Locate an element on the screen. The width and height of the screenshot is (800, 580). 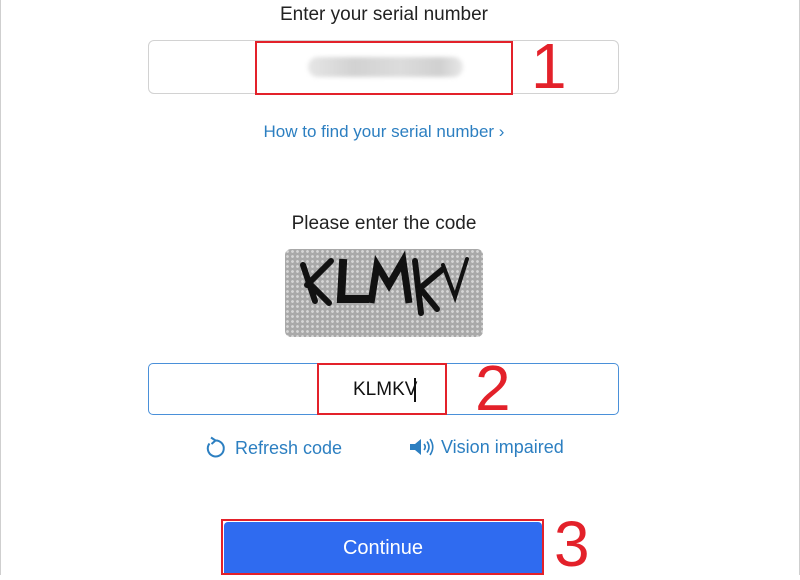
vision-impaired-label: Vision impaired is located at coordinates (502, 446).